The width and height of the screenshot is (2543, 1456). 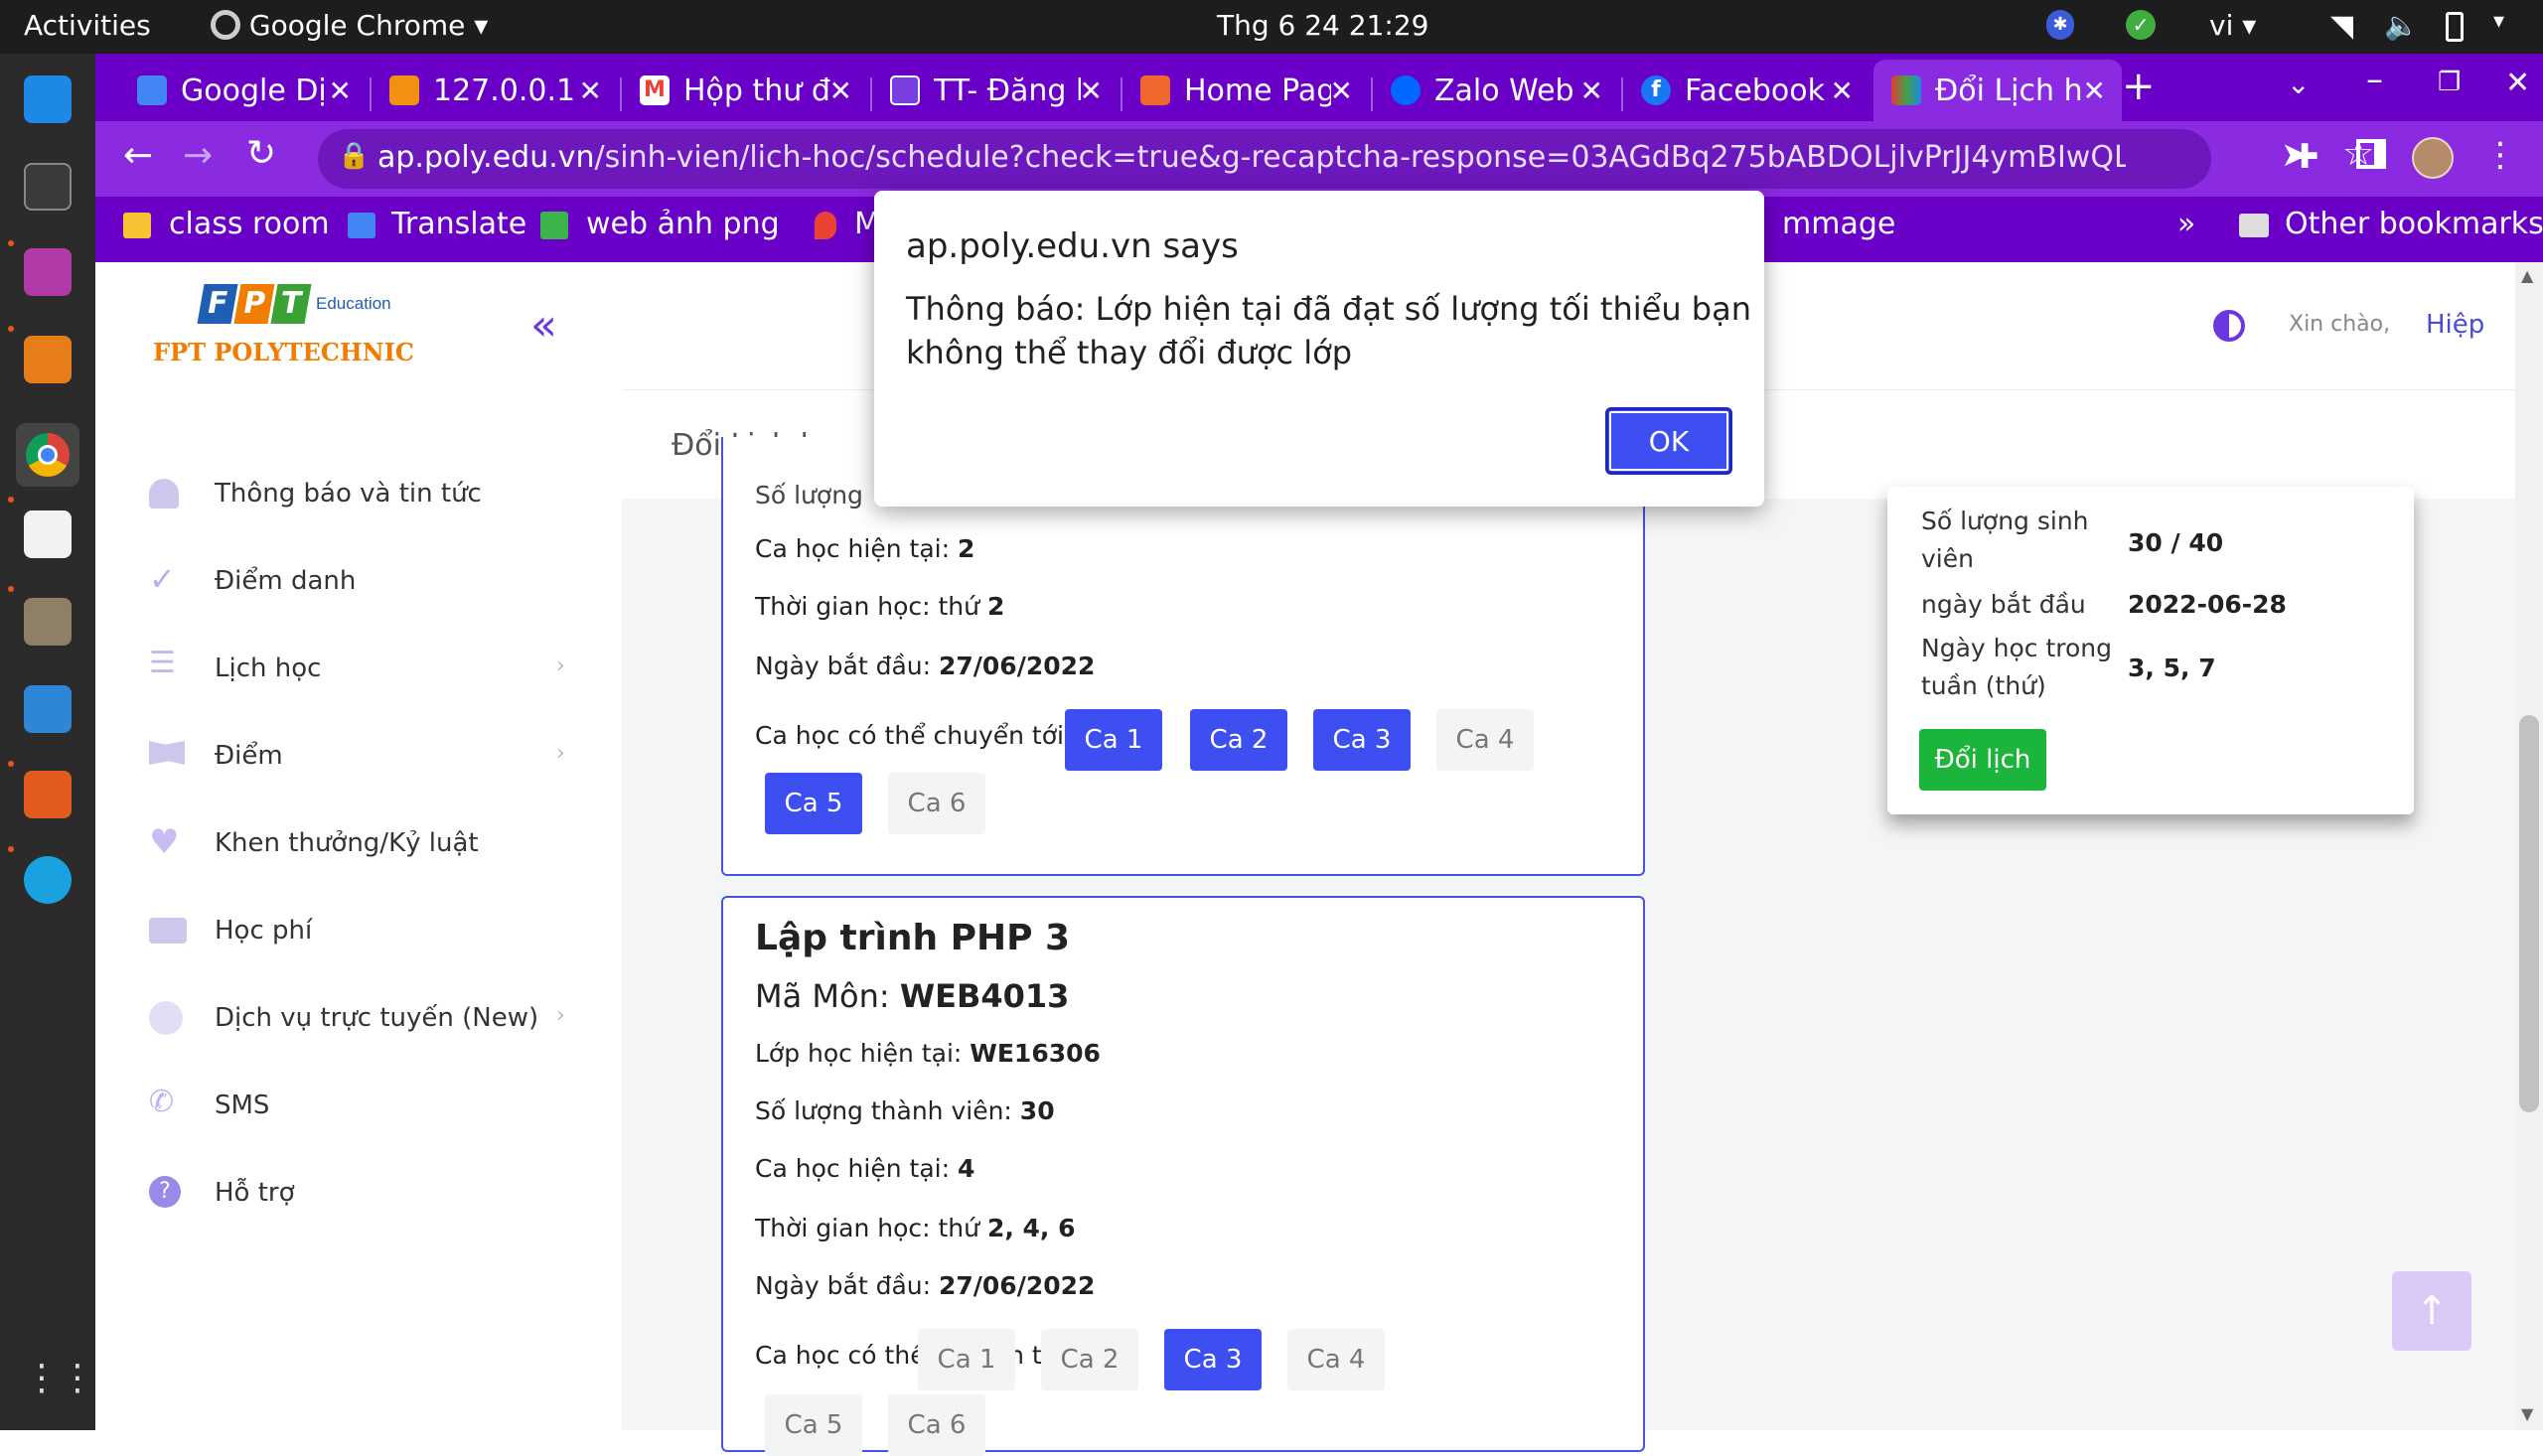 I want to click on sublime-text-icon, so click(x=48, y=359).